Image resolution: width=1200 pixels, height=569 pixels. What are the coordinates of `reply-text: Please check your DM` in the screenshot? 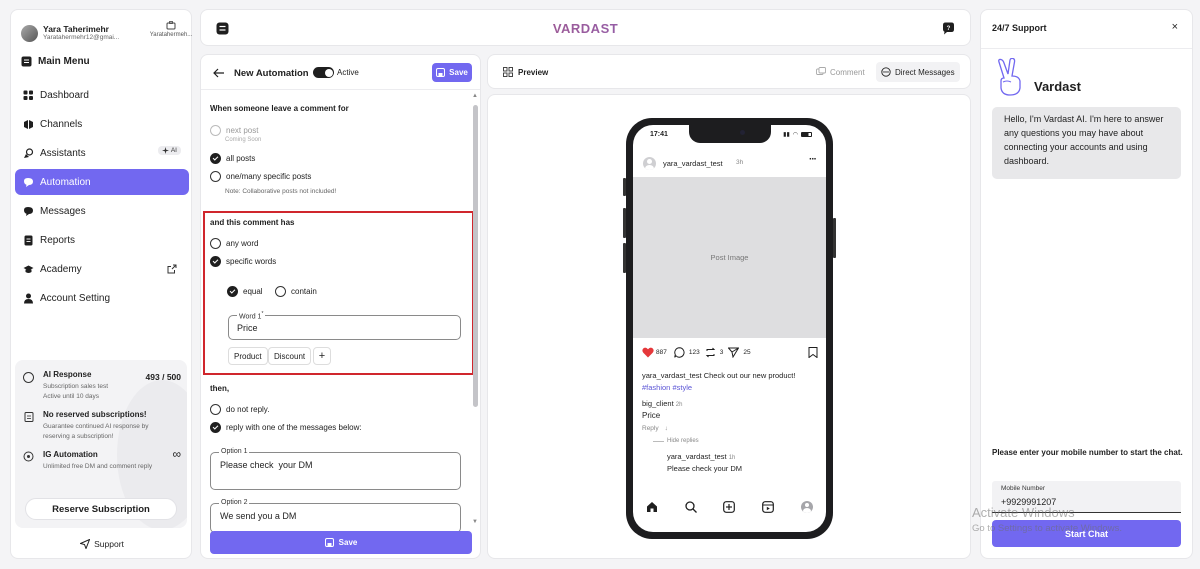 It's located at (705, 468).